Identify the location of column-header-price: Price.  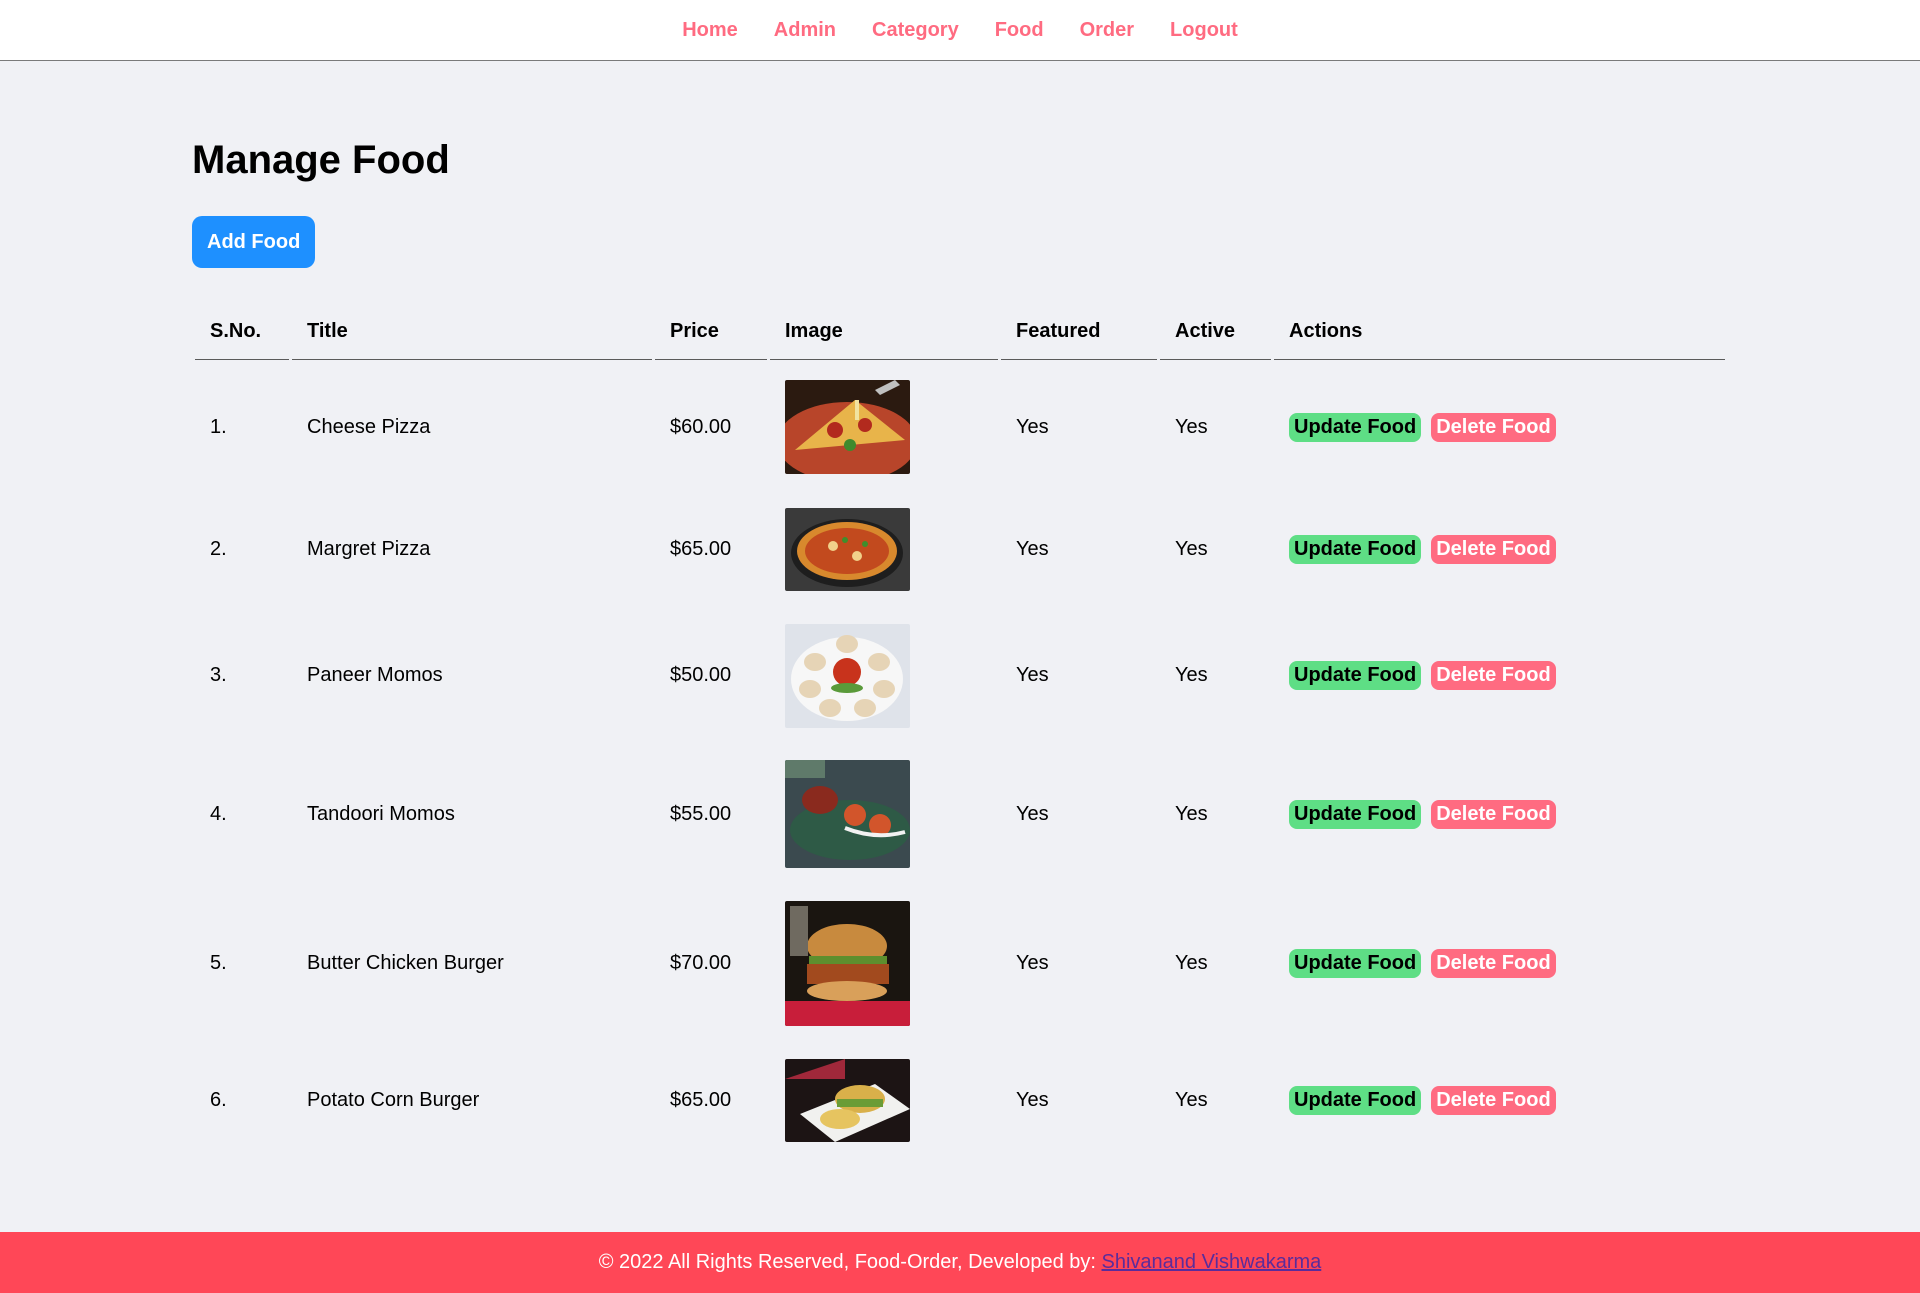
(711, 331).